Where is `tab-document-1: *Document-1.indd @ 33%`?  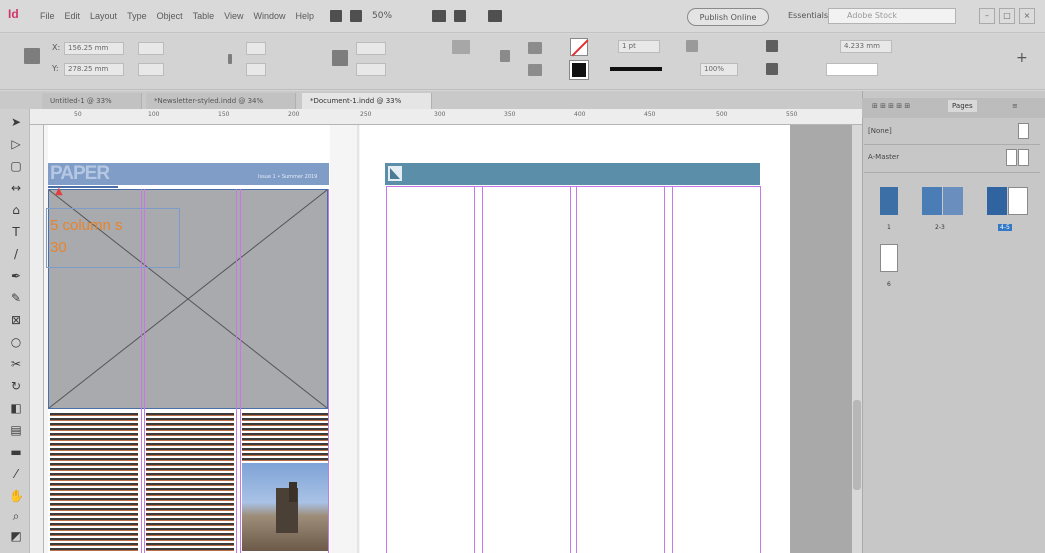
tab-document-1: *Document-1.indd @ 33% is located at coordinates (367, 101).